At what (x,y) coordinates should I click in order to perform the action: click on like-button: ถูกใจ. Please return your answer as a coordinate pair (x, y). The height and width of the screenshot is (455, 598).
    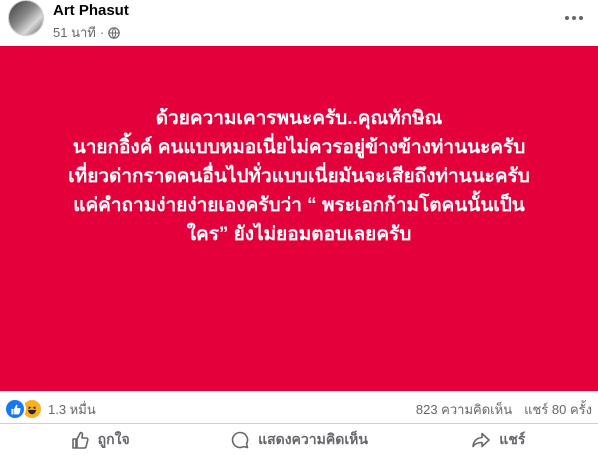
    Looking at the image, I should click on (99, 440).